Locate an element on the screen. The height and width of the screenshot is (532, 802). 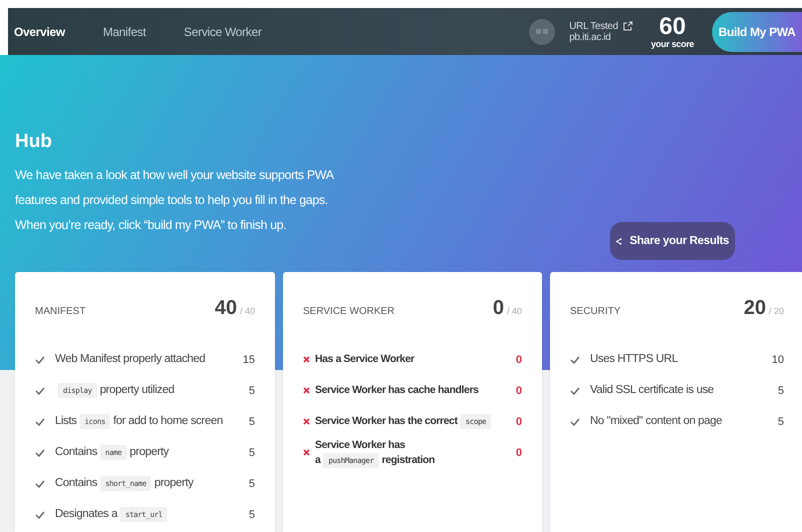
hub-description: We have taken a look at how well your website supports PWA features and provided simple tools to help you fill in the gaps. When you’re ready, click “build my PWA” to finish up. is located at coordinates (174, 200).